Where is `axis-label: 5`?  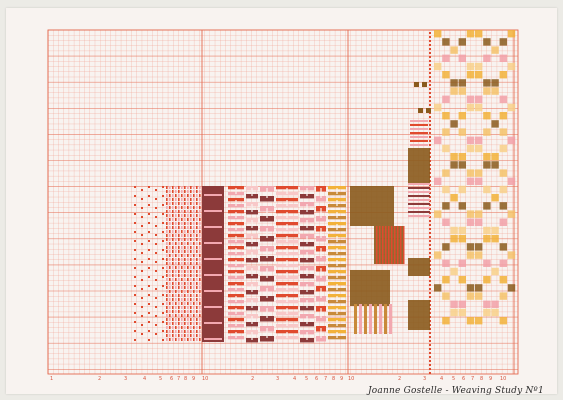
axis-label: 5 is located at coordinates (306, 379).